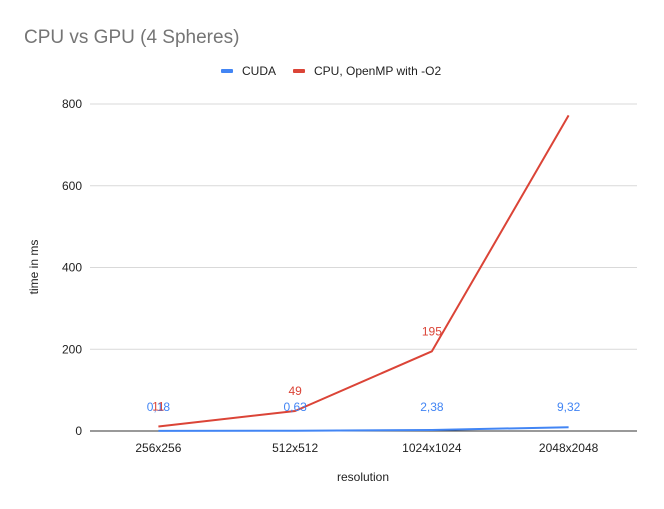  Describe the element at coordinates (72, 104) in the screenshot. I see `y-tick-label: 800` at that location.